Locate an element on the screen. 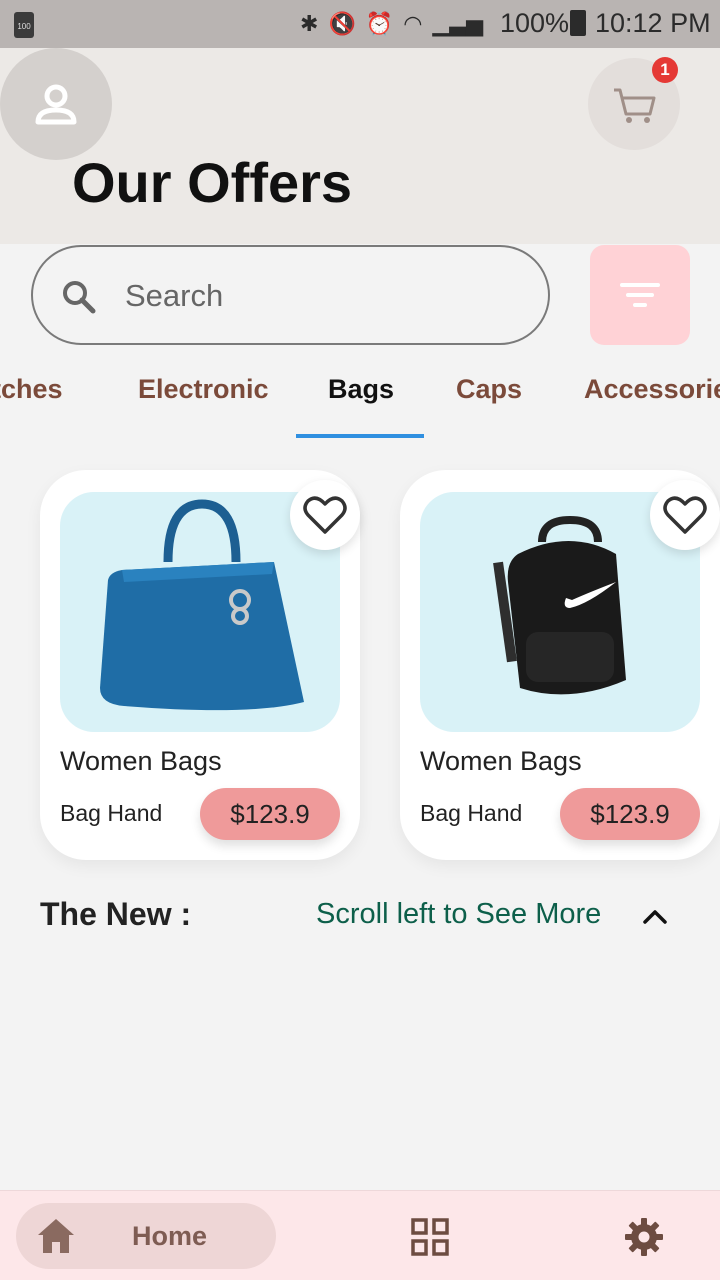 Image resolution: width=720 pixels, height=1280 pixels. wifi-icon: ◠ is located at coordinates (413, 23).